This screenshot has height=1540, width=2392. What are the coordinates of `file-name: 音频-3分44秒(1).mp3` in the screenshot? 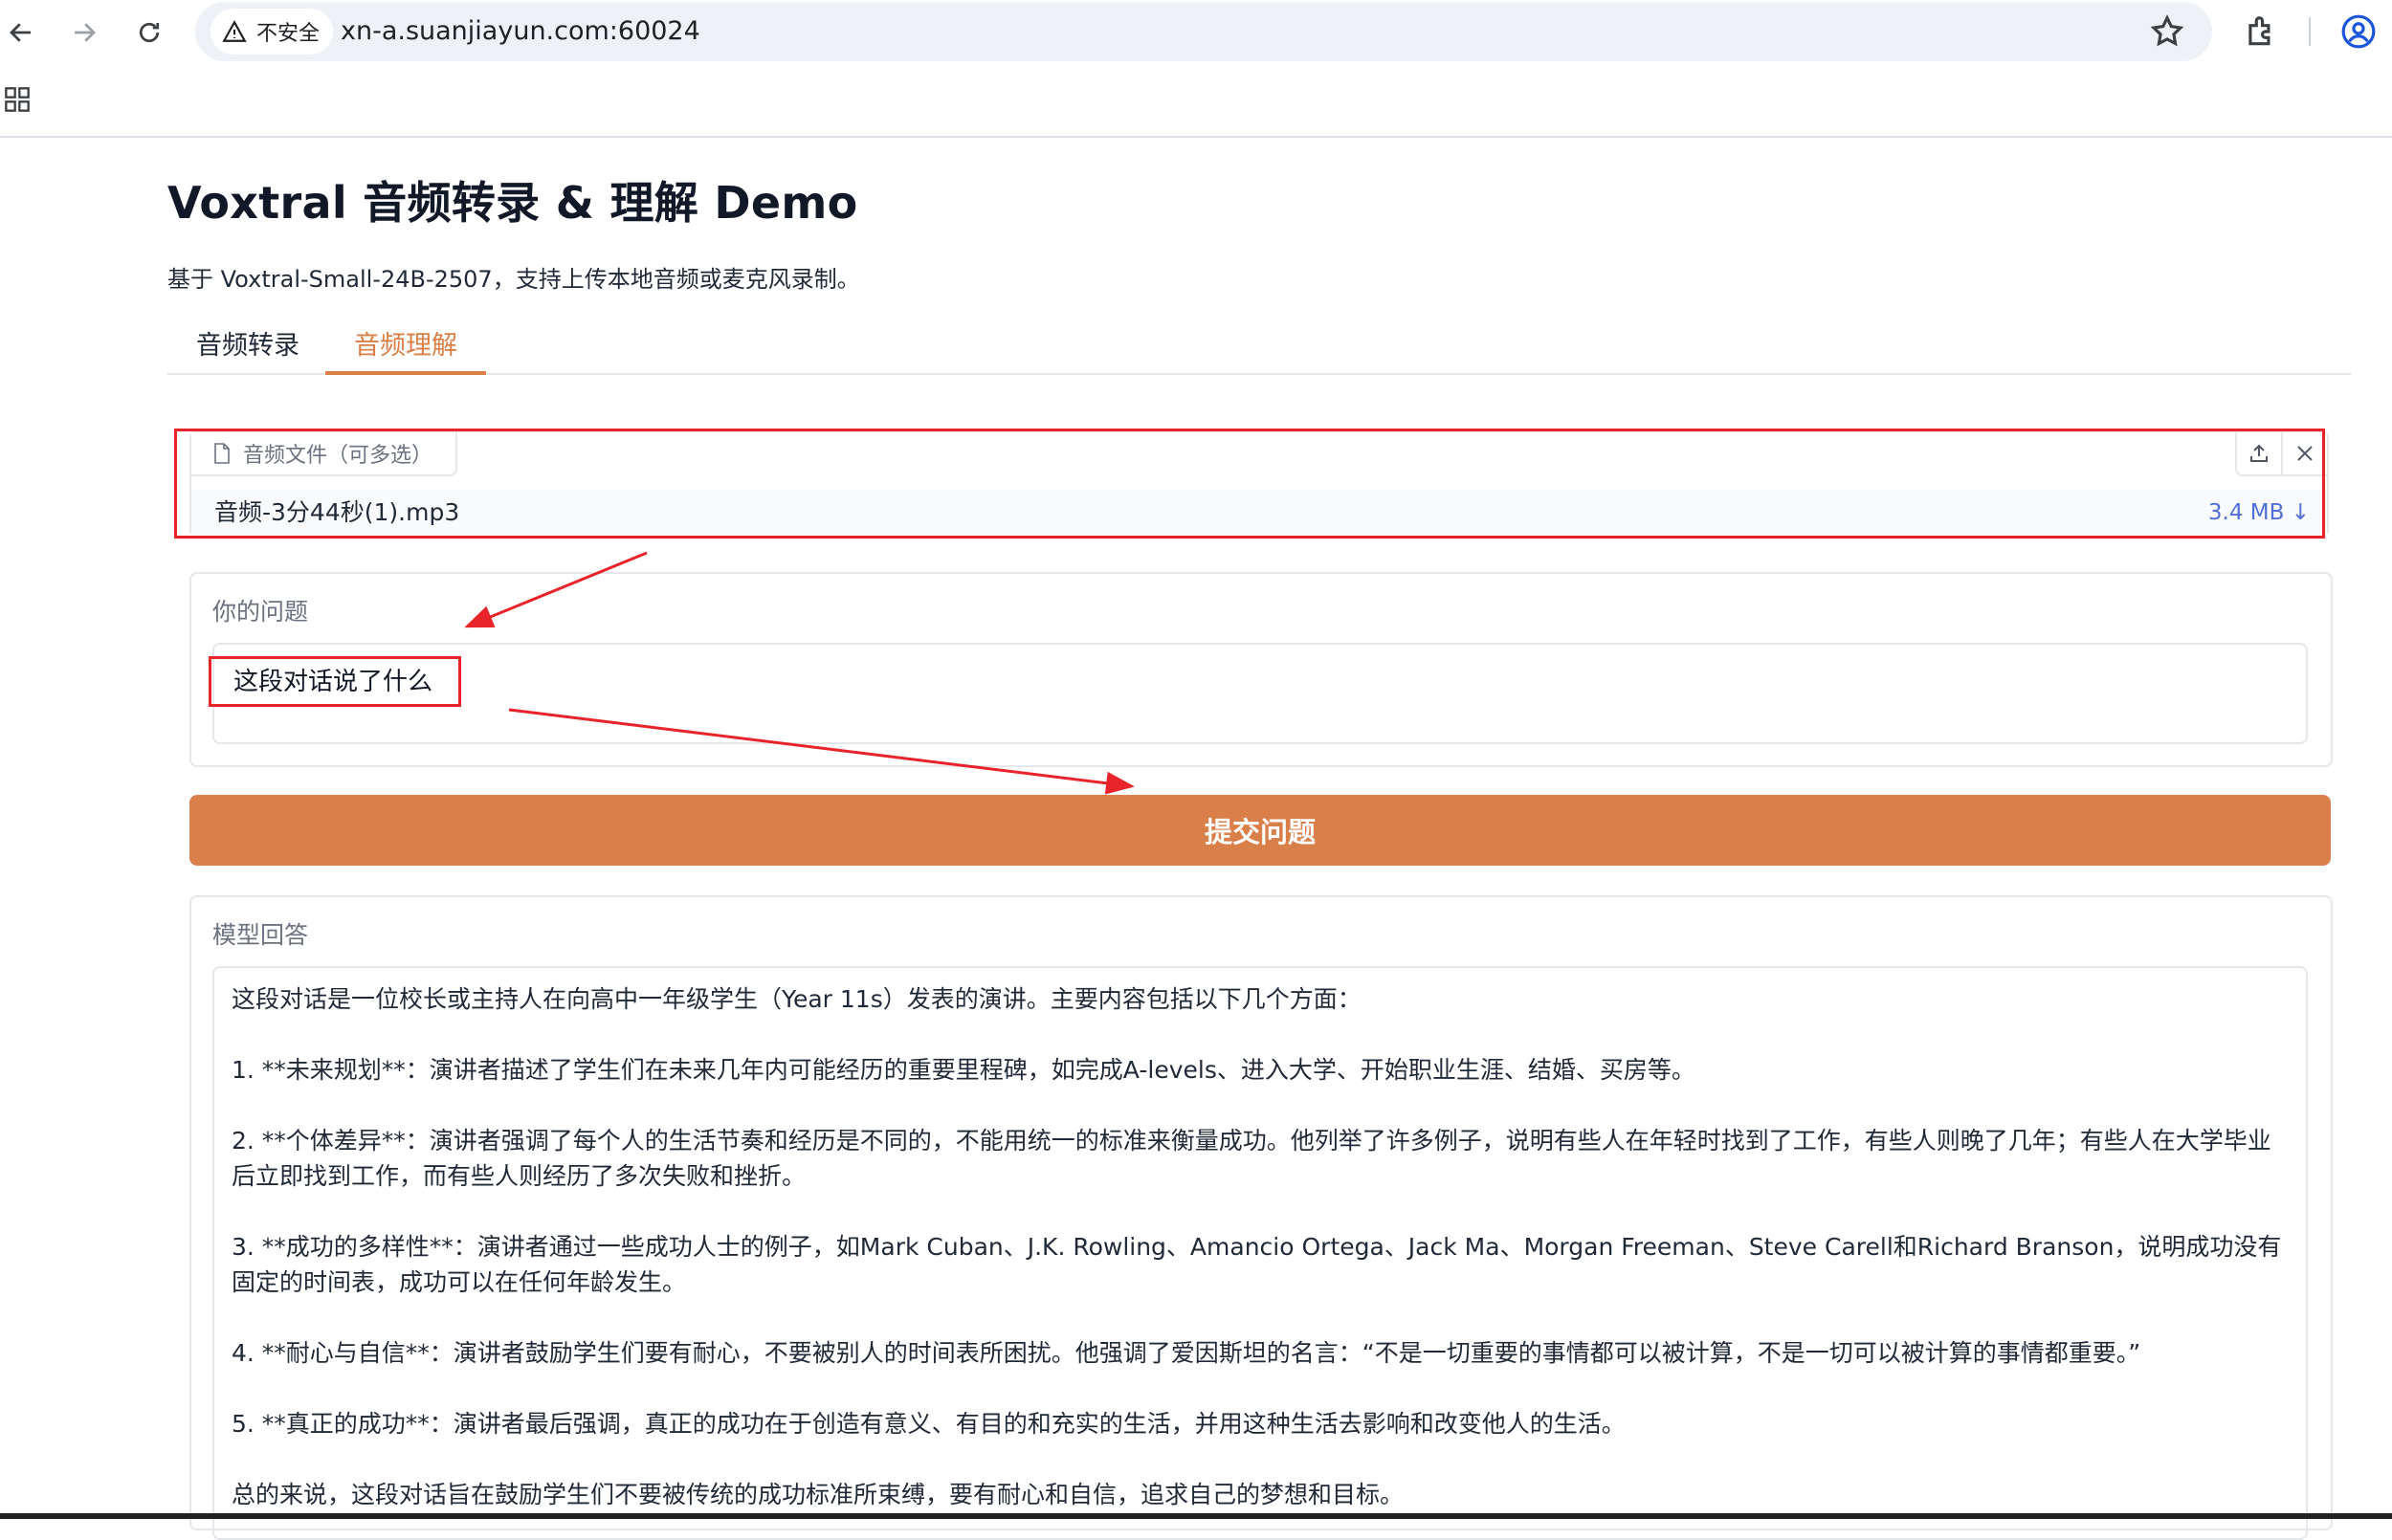 It's located at (337, 512).